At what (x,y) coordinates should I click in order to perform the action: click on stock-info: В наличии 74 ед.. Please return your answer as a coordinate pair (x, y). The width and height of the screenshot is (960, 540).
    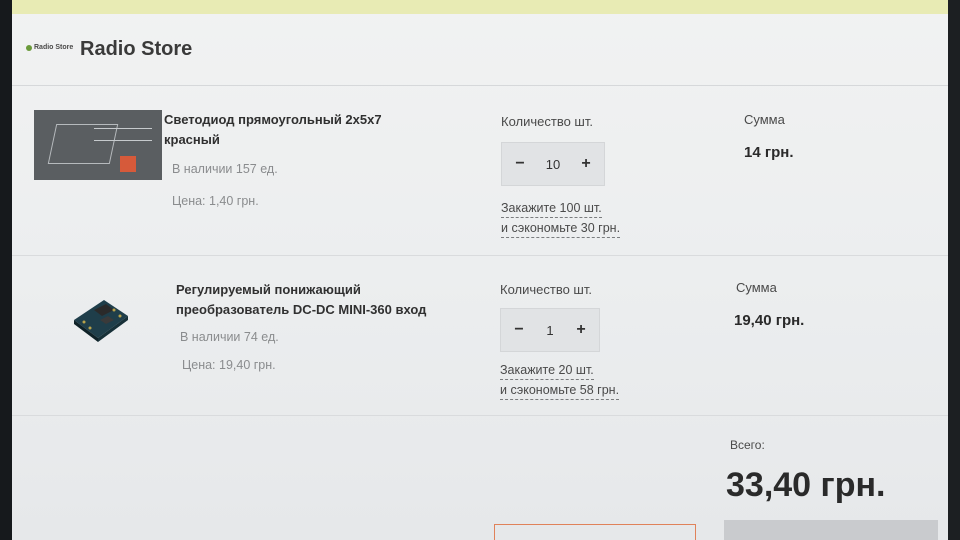
    Looking at the image, I should click on (229, 337).